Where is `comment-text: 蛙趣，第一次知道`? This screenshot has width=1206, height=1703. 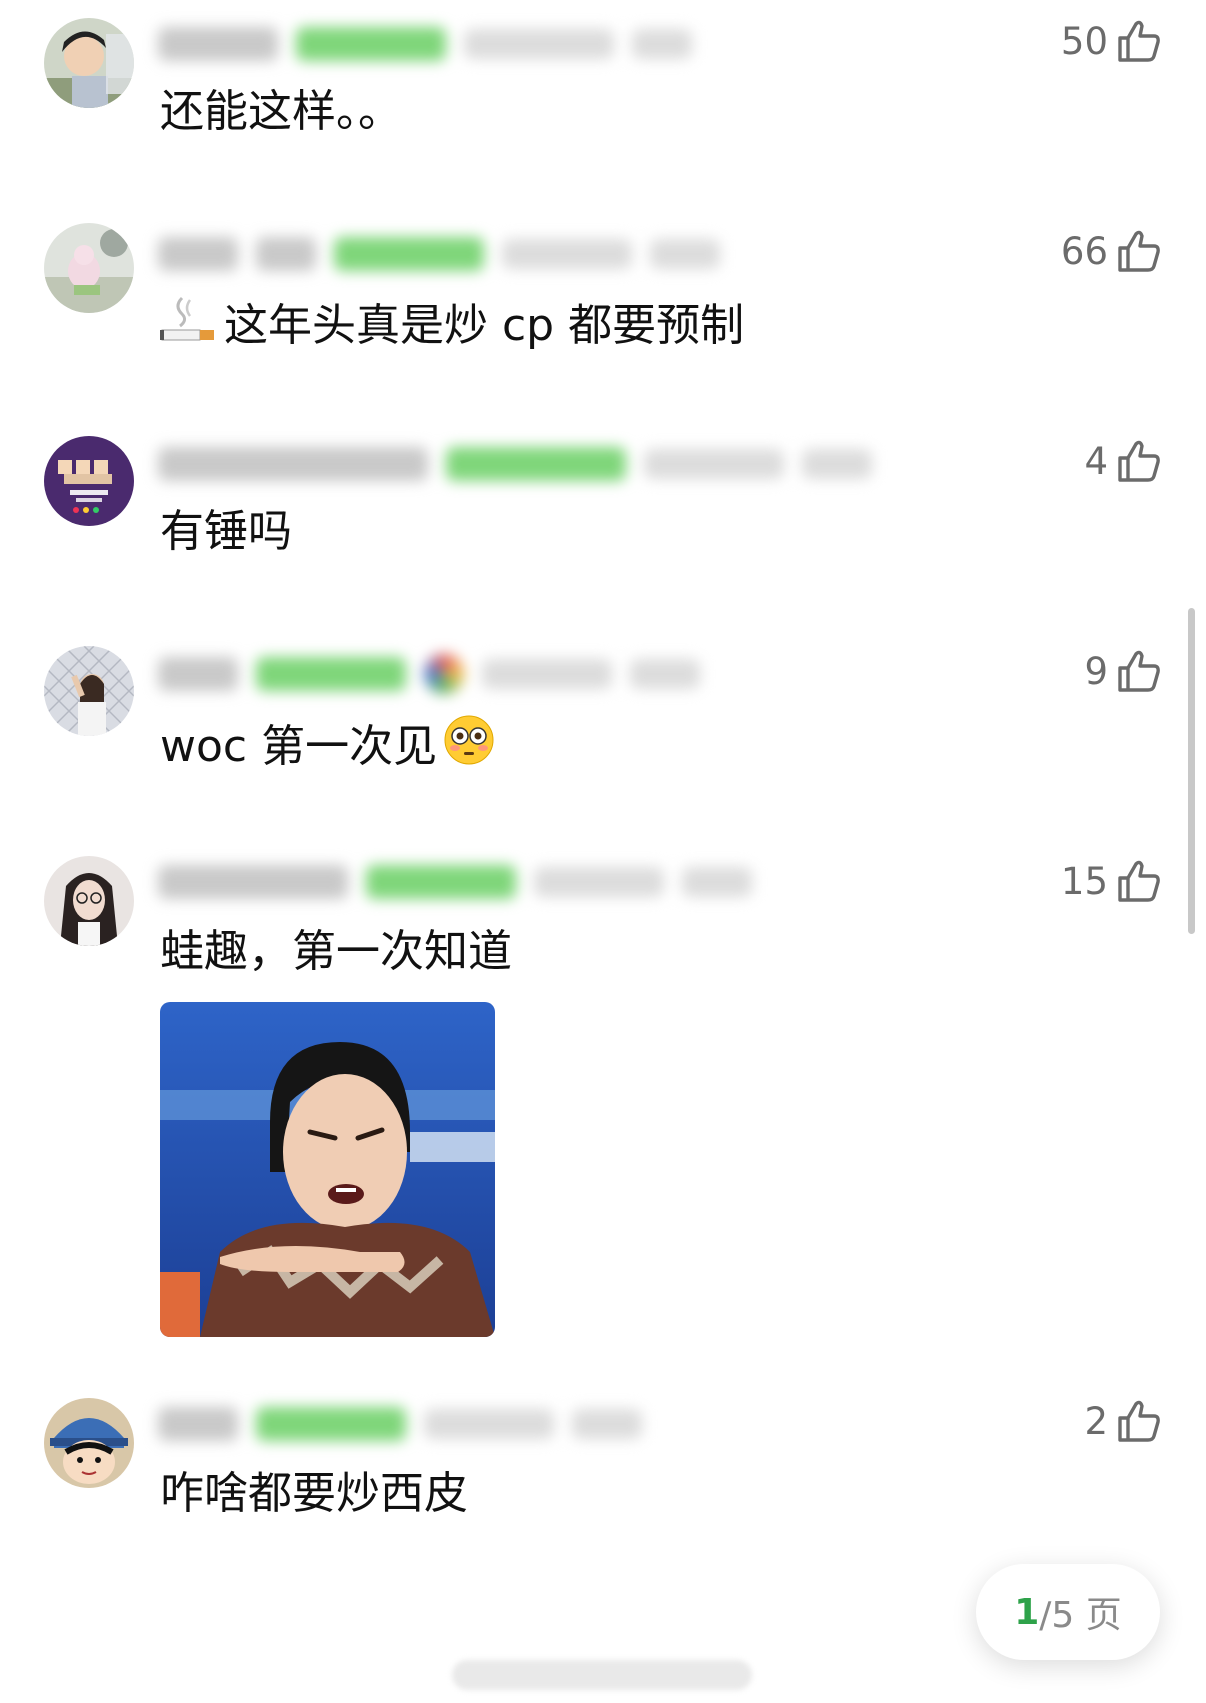
comment-text: 蛙趣，第一次知道 is located at coordinates (336, 951).